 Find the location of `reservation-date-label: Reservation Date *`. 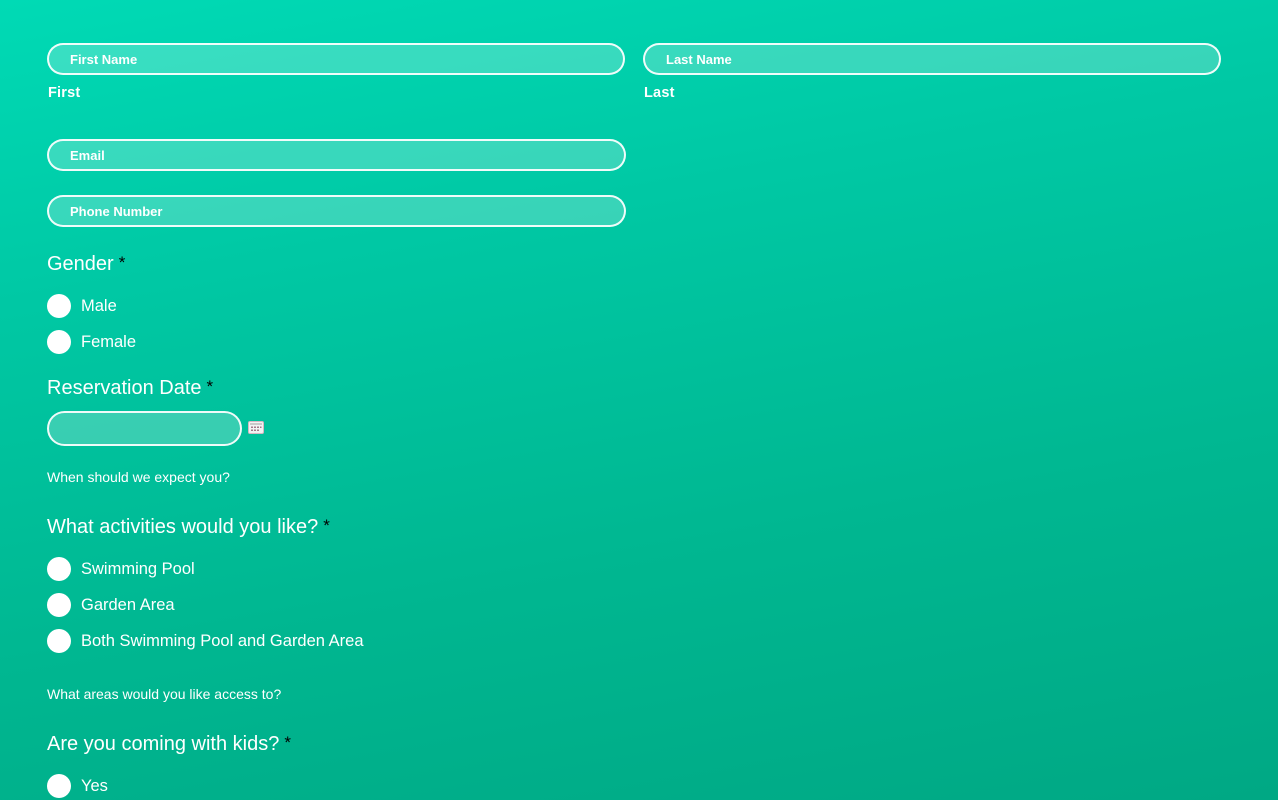

reservation-date-label: Reservation Date * is located at coordinates (130, 388).